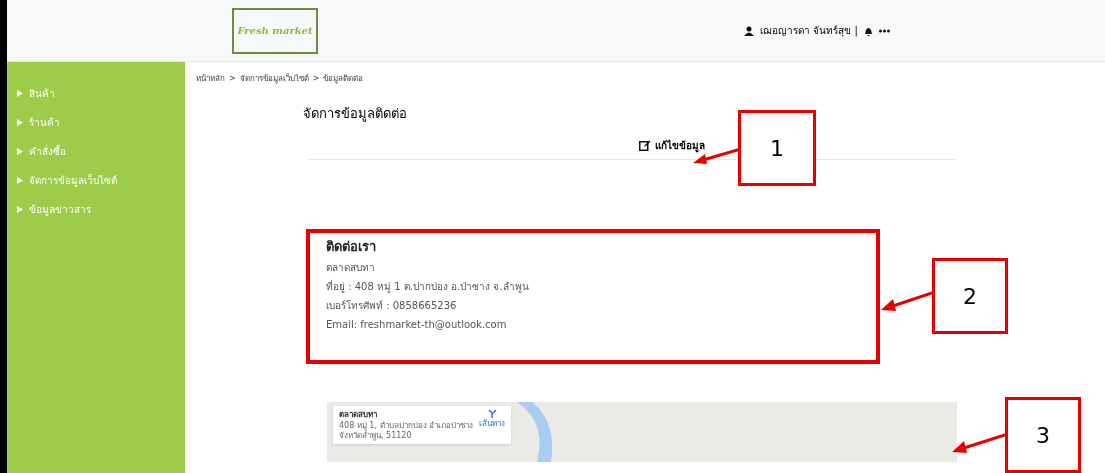 This screenshot has width=1105, height=473. I want to click on sidebar-item: ข้อมูลข่าวสาร, so click(96, 209).